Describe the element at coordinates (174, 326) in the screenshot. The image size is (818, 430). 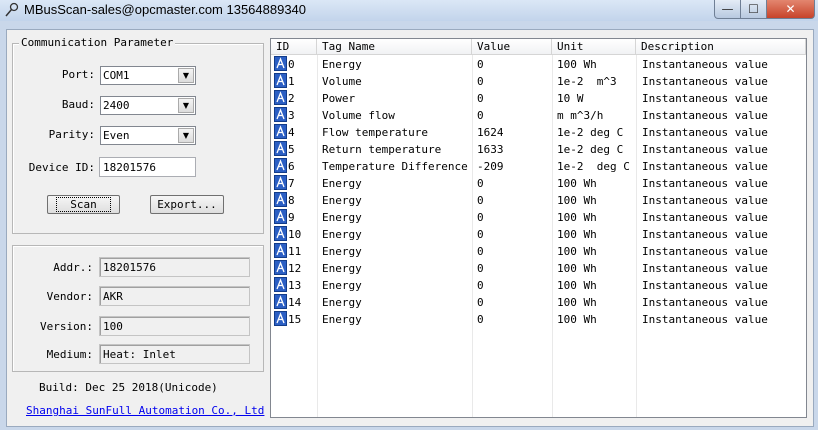
I see `version-field: 100` at that location.